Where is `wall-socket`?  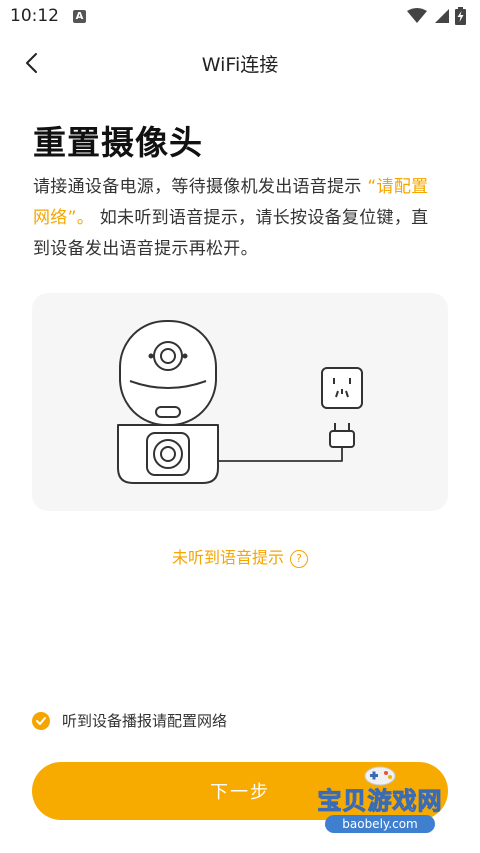
wall-socket is located at coordinates (342, 388).